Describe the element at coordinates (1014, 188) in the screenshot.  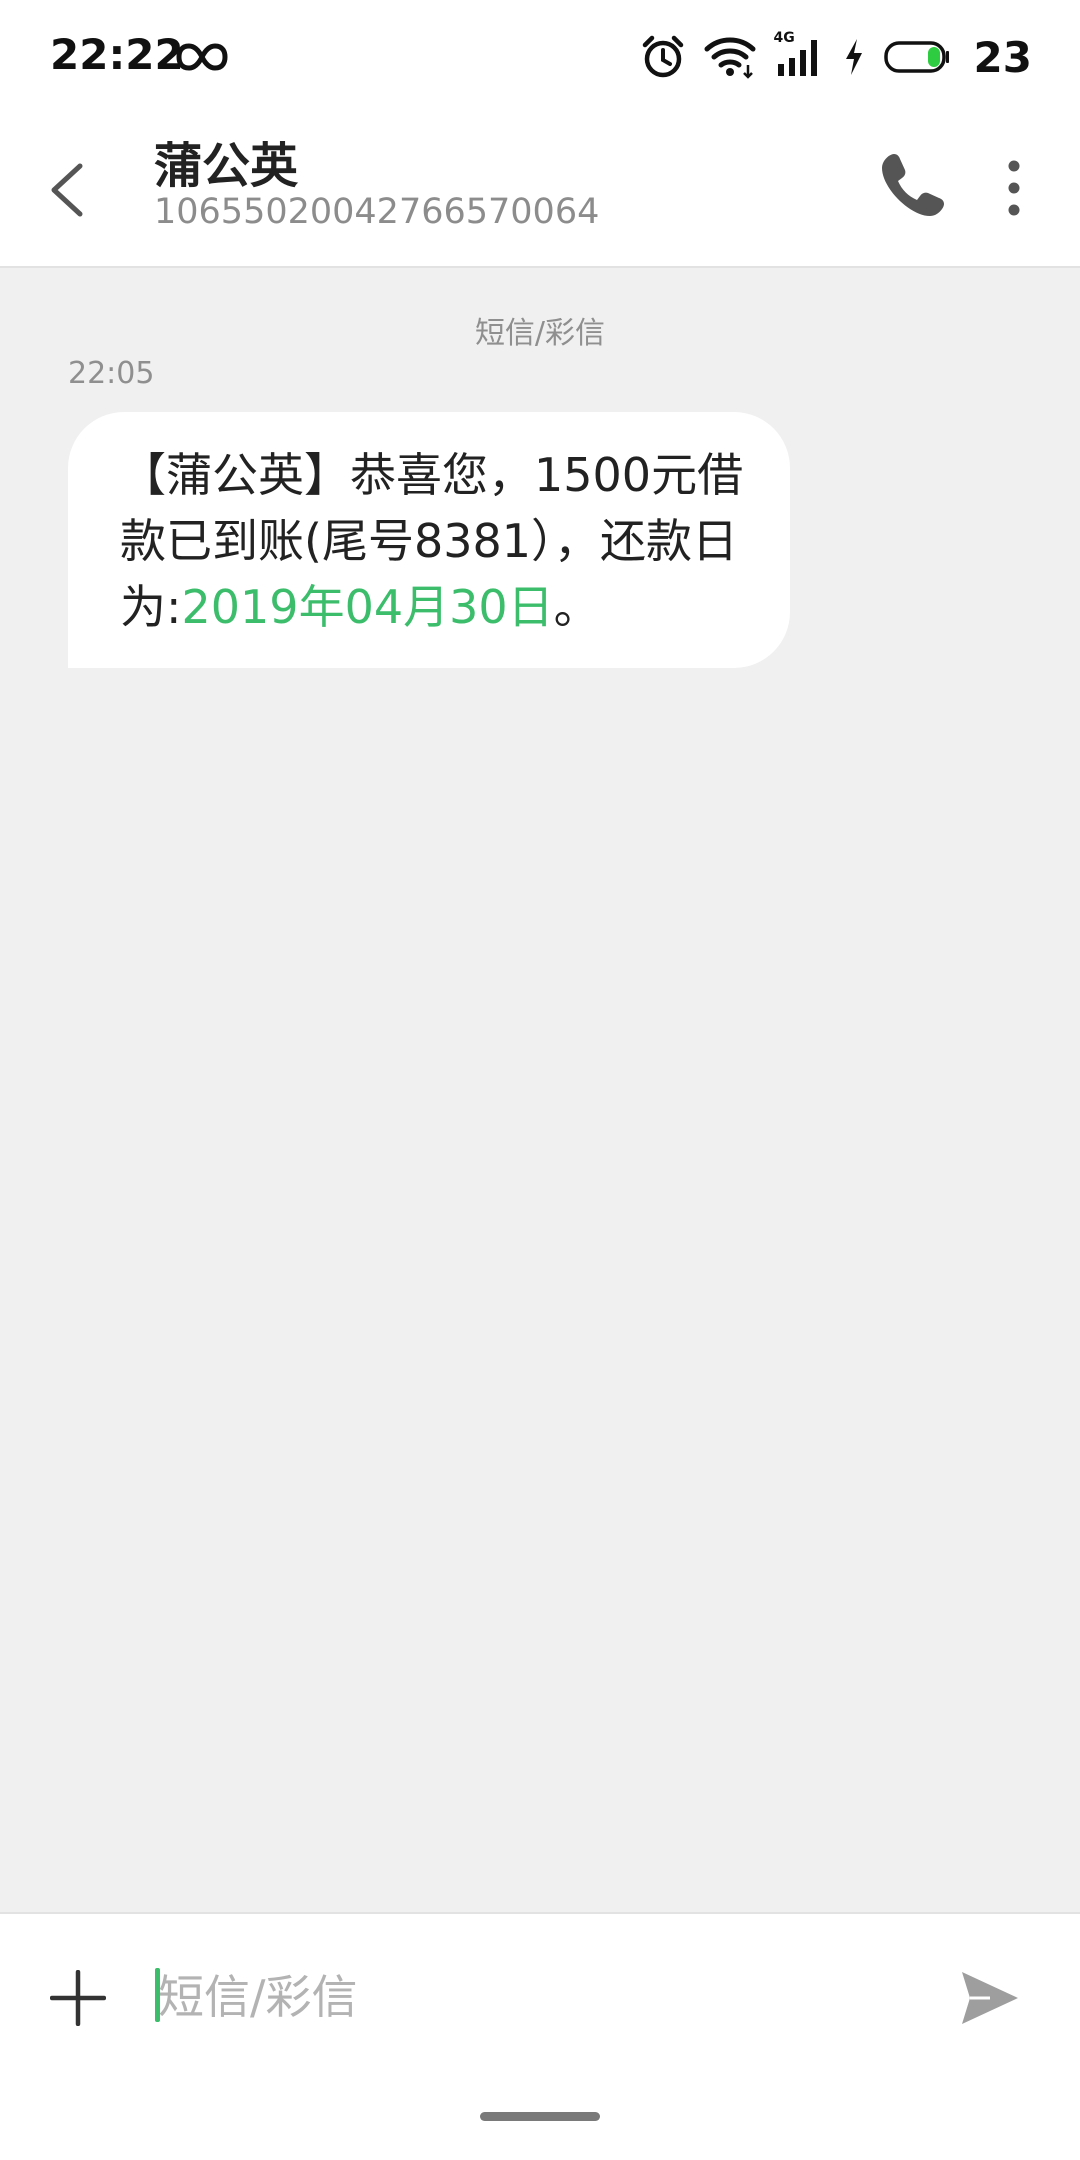
I see `more-vertical-icon` at that location.